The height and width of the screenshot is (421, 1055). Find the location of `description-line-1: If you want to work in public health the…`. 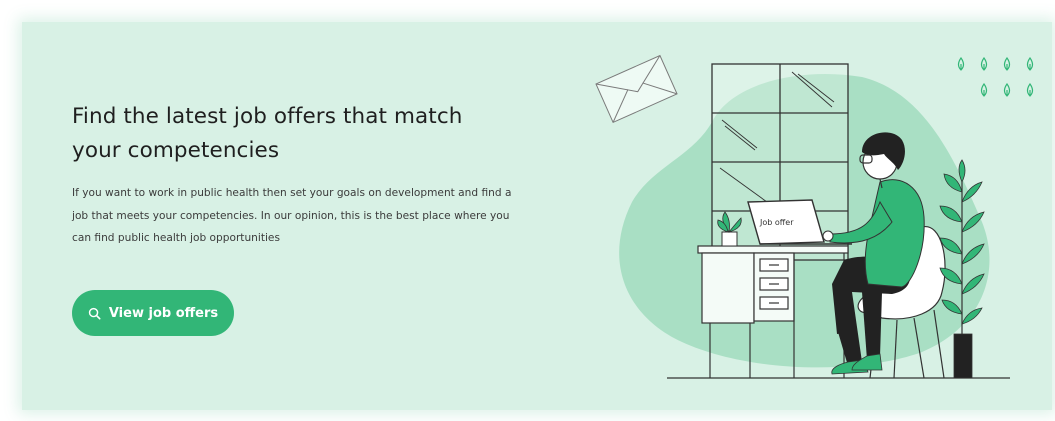

description-line-1: If you want to work in public health the… is located at coordinates (292, 193).